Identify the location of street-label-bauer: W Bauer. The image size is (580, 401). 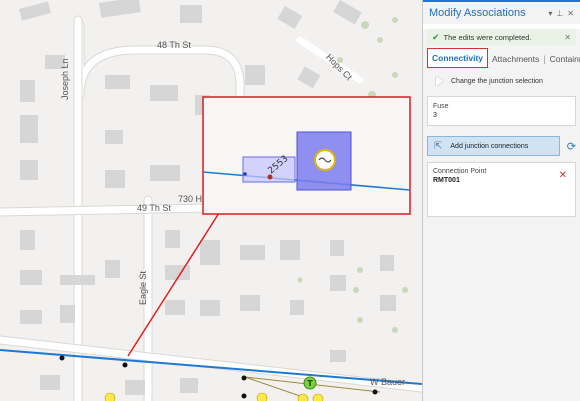
(388, 382).